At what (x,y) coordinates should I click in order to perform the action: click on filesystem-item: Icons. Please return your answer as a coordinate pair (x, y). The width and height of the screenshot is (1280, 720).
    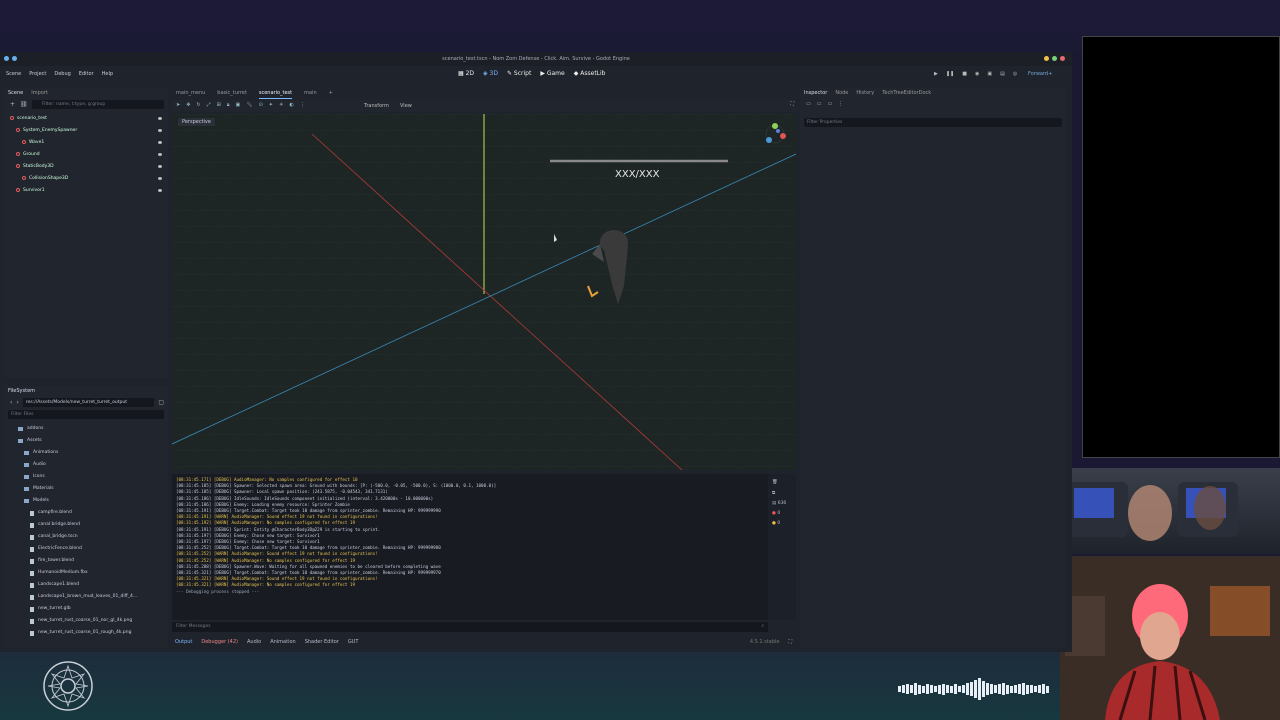
    Looking at the image, I should click on (93, 477).